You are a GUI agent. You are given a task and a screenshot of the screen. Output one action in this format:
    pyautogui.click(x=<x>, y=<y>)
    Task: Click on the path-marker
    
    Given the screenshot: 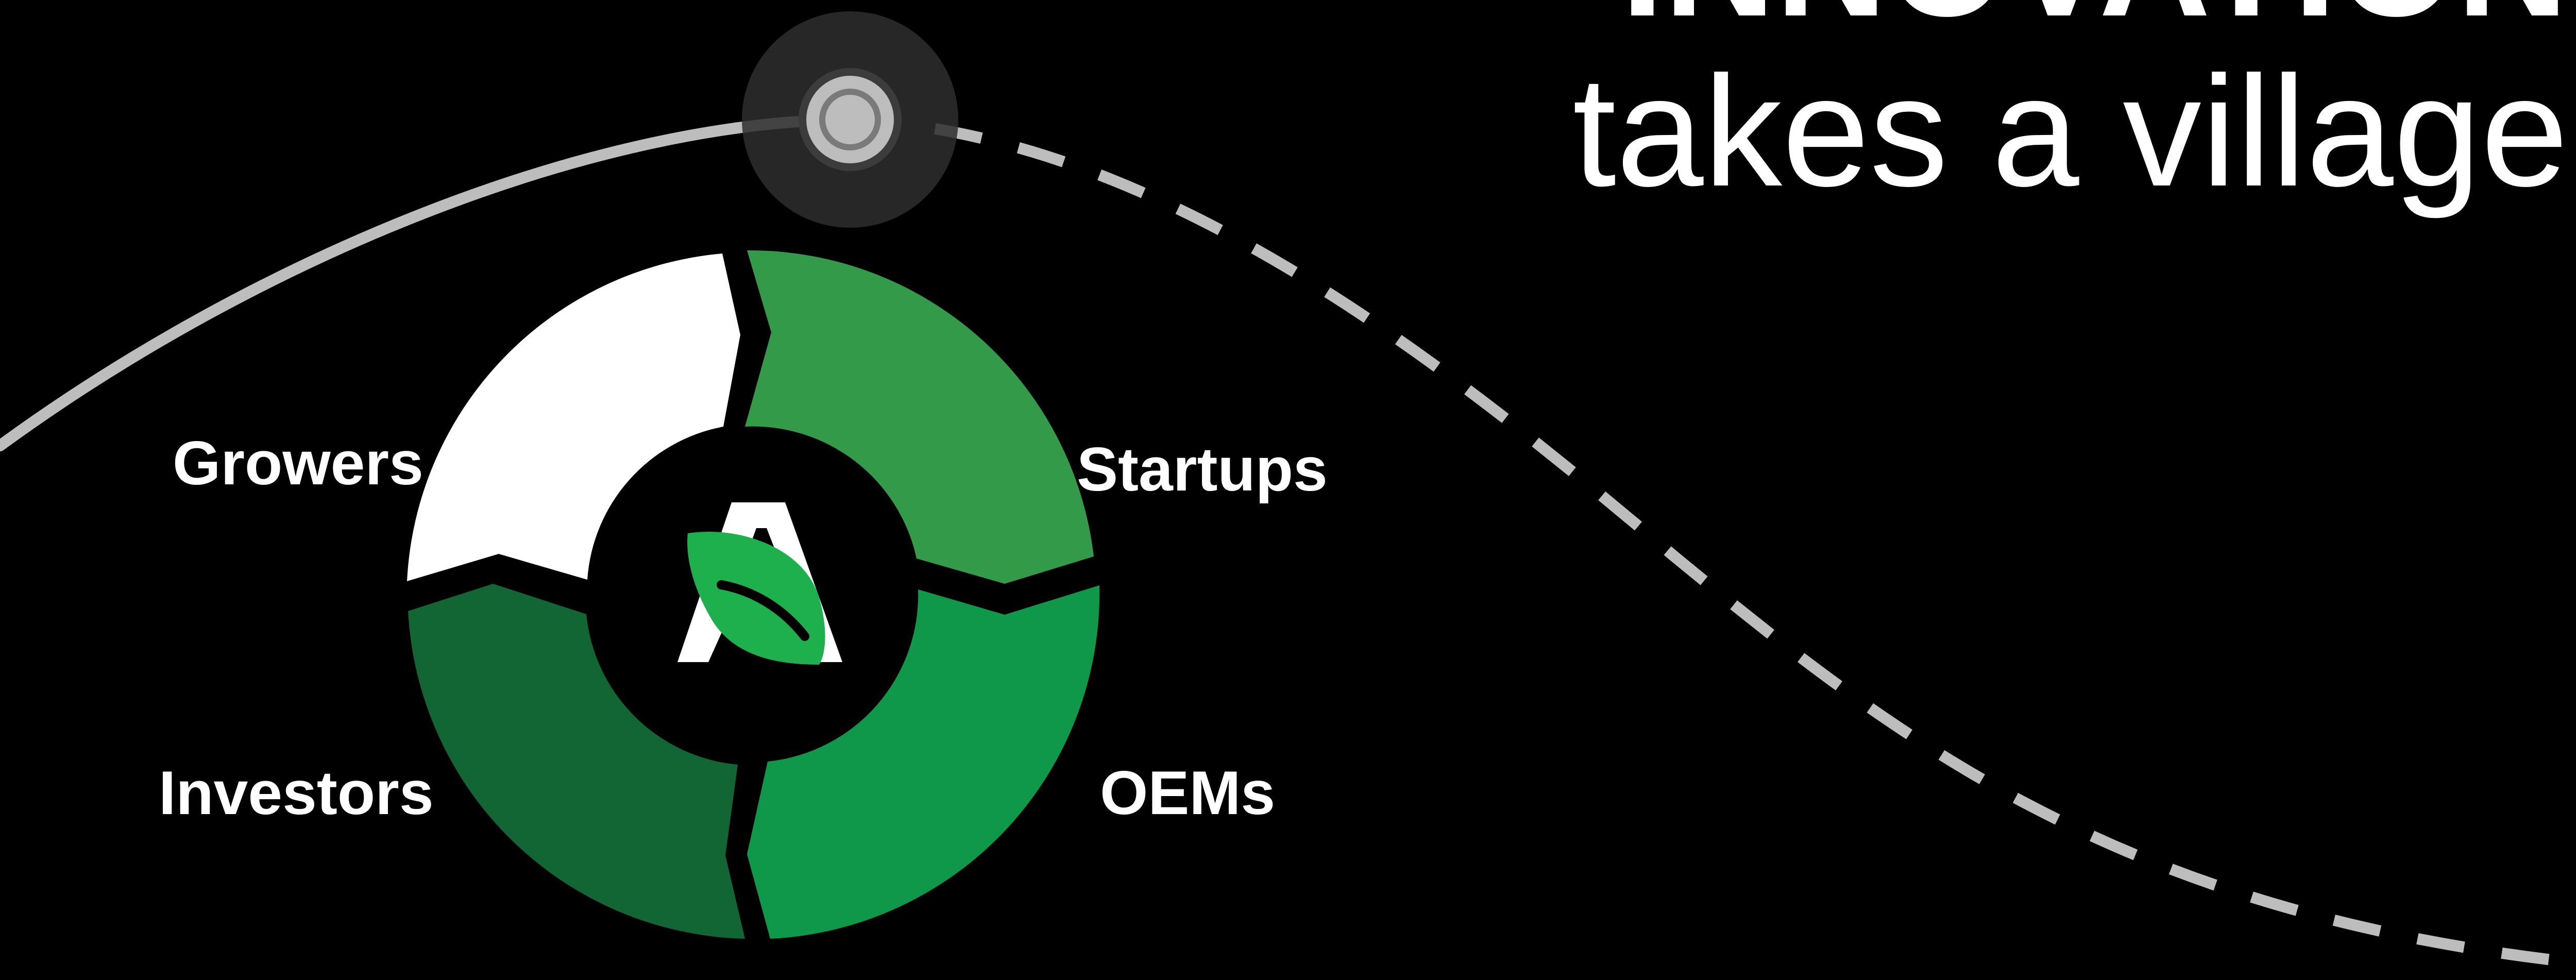 What is the action you would take?
    pyautogui.click(x=850, y=119)
    